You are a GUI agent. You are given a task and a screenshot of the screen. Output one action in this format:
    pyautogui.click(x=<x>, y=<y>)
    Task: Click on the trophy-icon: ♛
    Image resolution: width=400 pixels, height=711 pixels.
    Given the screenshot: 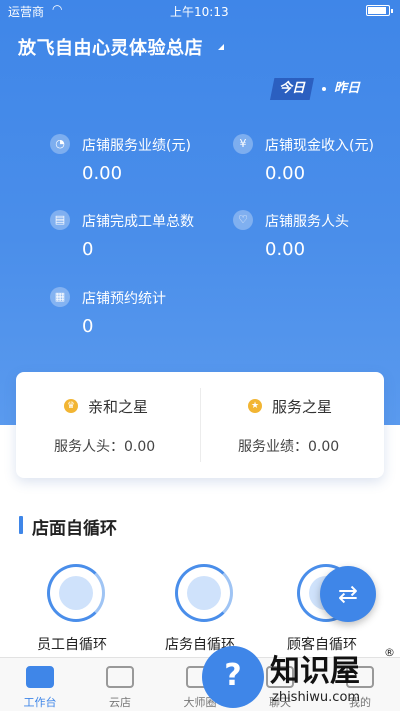 What is the action you would take?
    pyautogui.click(x=71, y=406)
    